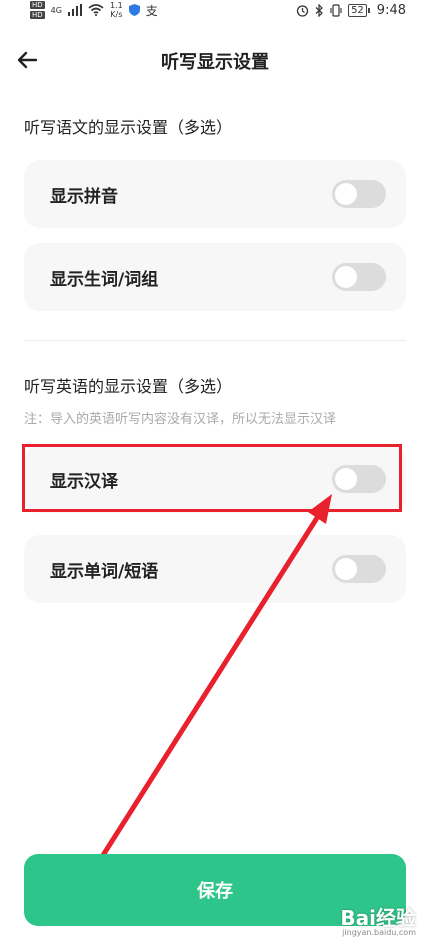 This screenshot has width=430, height=948. I want to click on option-card-show-pinyin: 显示拼音, so click(215, 194).